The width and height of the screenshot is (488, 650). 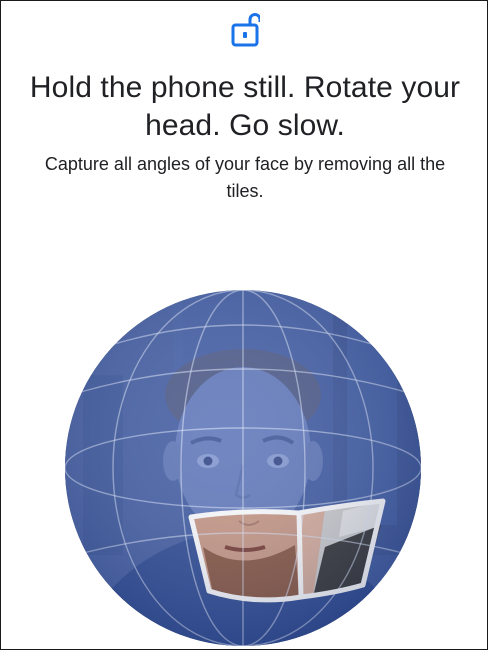 What do you see at coordinates (246, 29) in the screenshot?
I see `lock-open-icon` at bounding box center [246, 29].